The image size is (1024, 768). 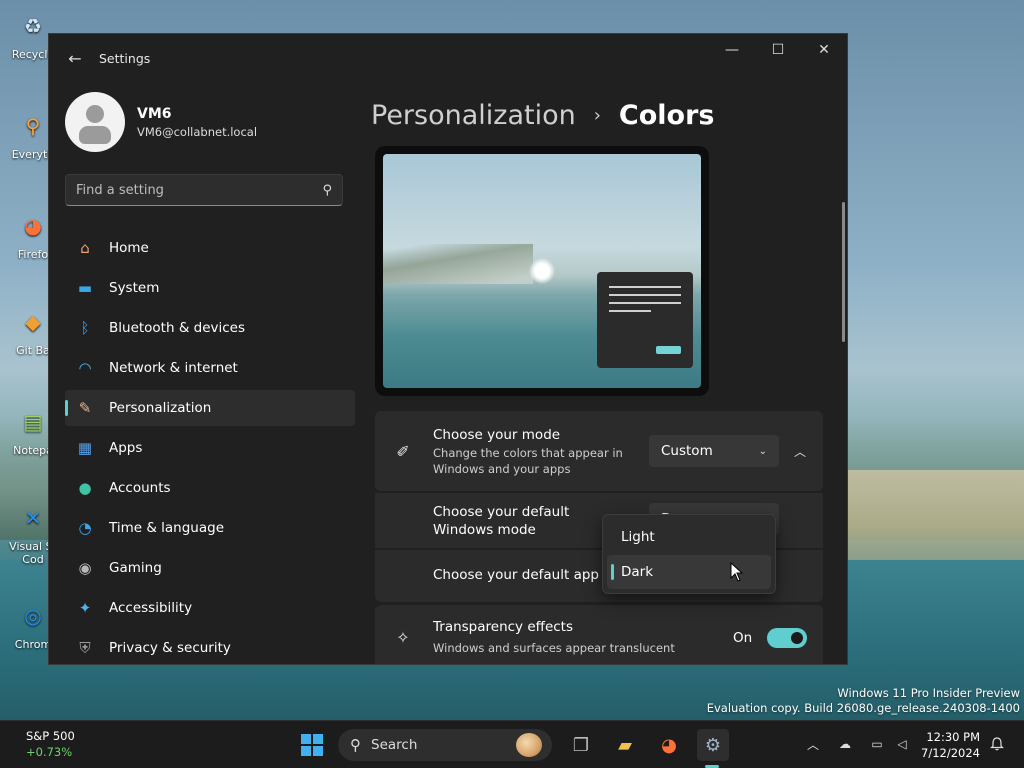 What do you see at coordinates (85, 408) in the screenshot?
I see `brush-icon: ✎` at bounding box center [85, 408].